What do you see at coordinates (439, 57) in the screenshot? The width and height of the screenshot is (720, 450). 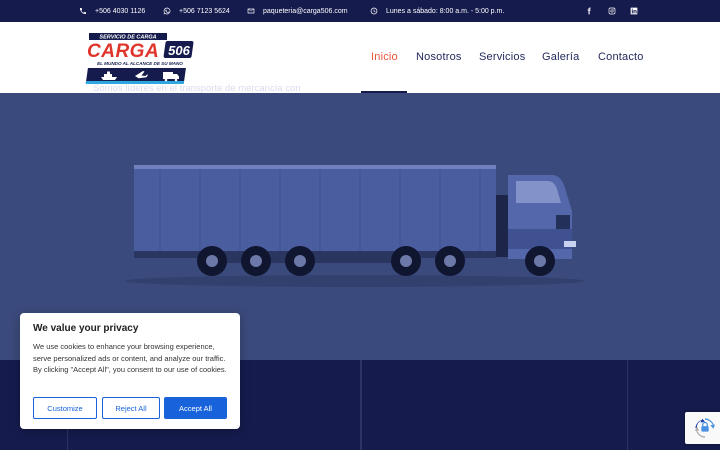 I see `nav-nosotros: Nosotros` at bounding box center [439, 57].